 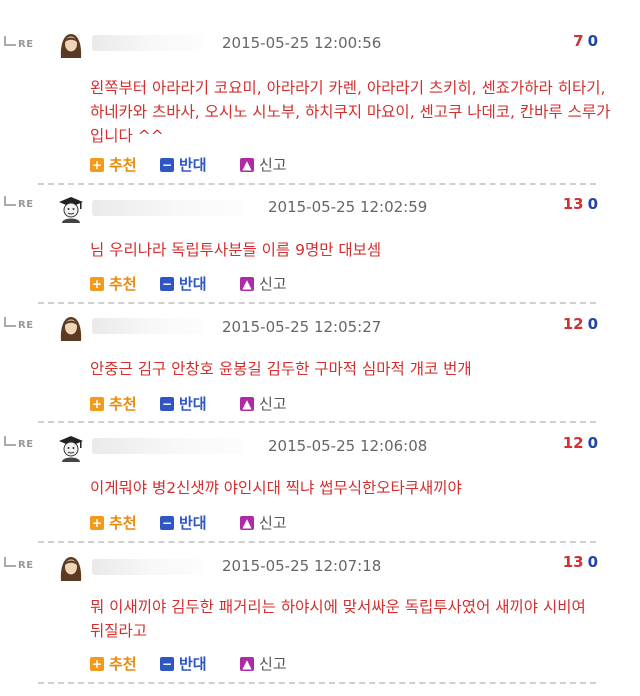 I want to click on comment-date: 2015-05-25 12:05:27, so click(x=302, y=327).